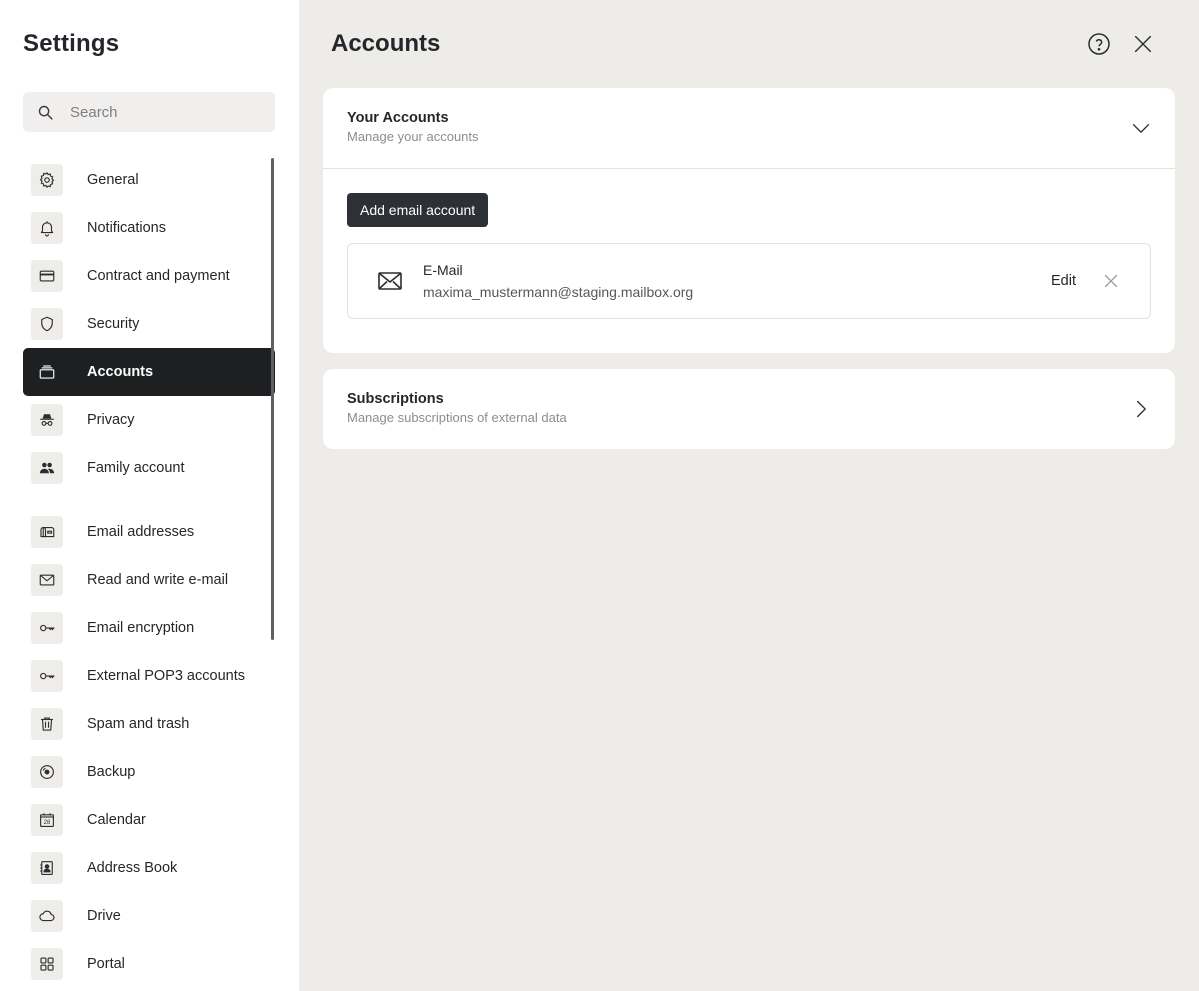 This screenshot has height=991, width=1199. I want to click on credit-card-icon, so click(47, 276).